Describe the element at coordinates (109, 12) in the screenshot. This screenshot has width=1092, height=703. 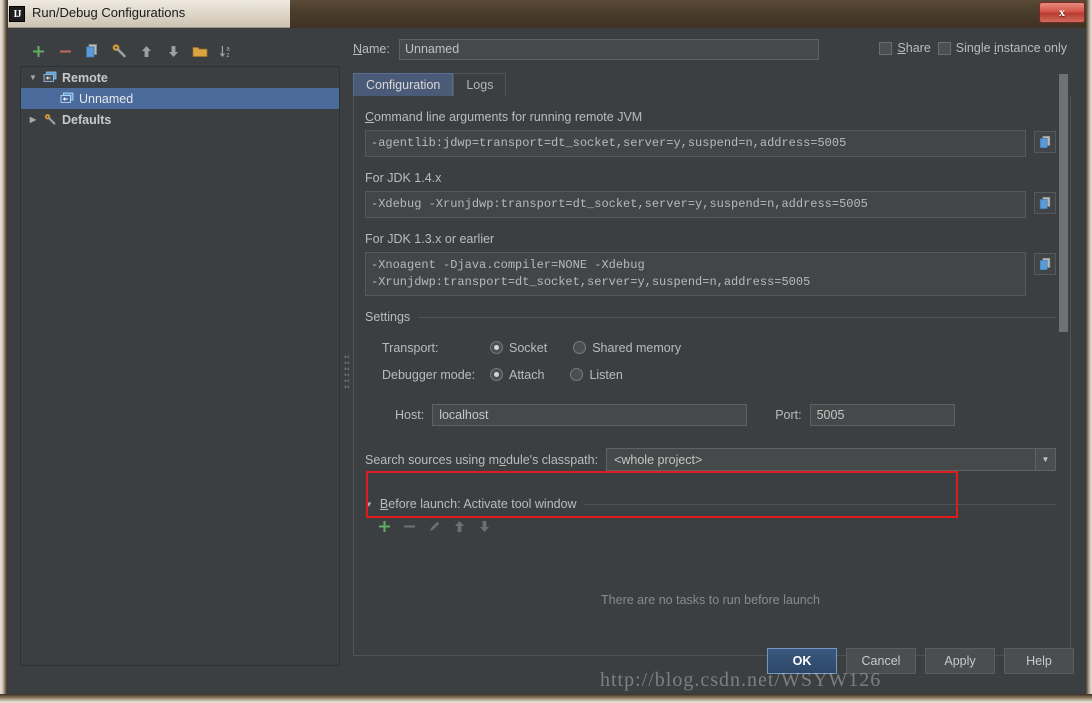
I see `window-title: Run/Debug Configurations` at that location.